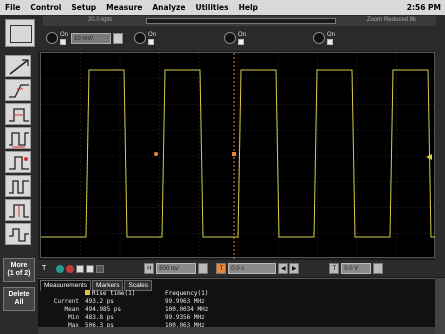  What do you see at coordinates (99, 301) in the screenshot?
I see `rise-value: 493.2 ps` at bounding box center [99, 301].